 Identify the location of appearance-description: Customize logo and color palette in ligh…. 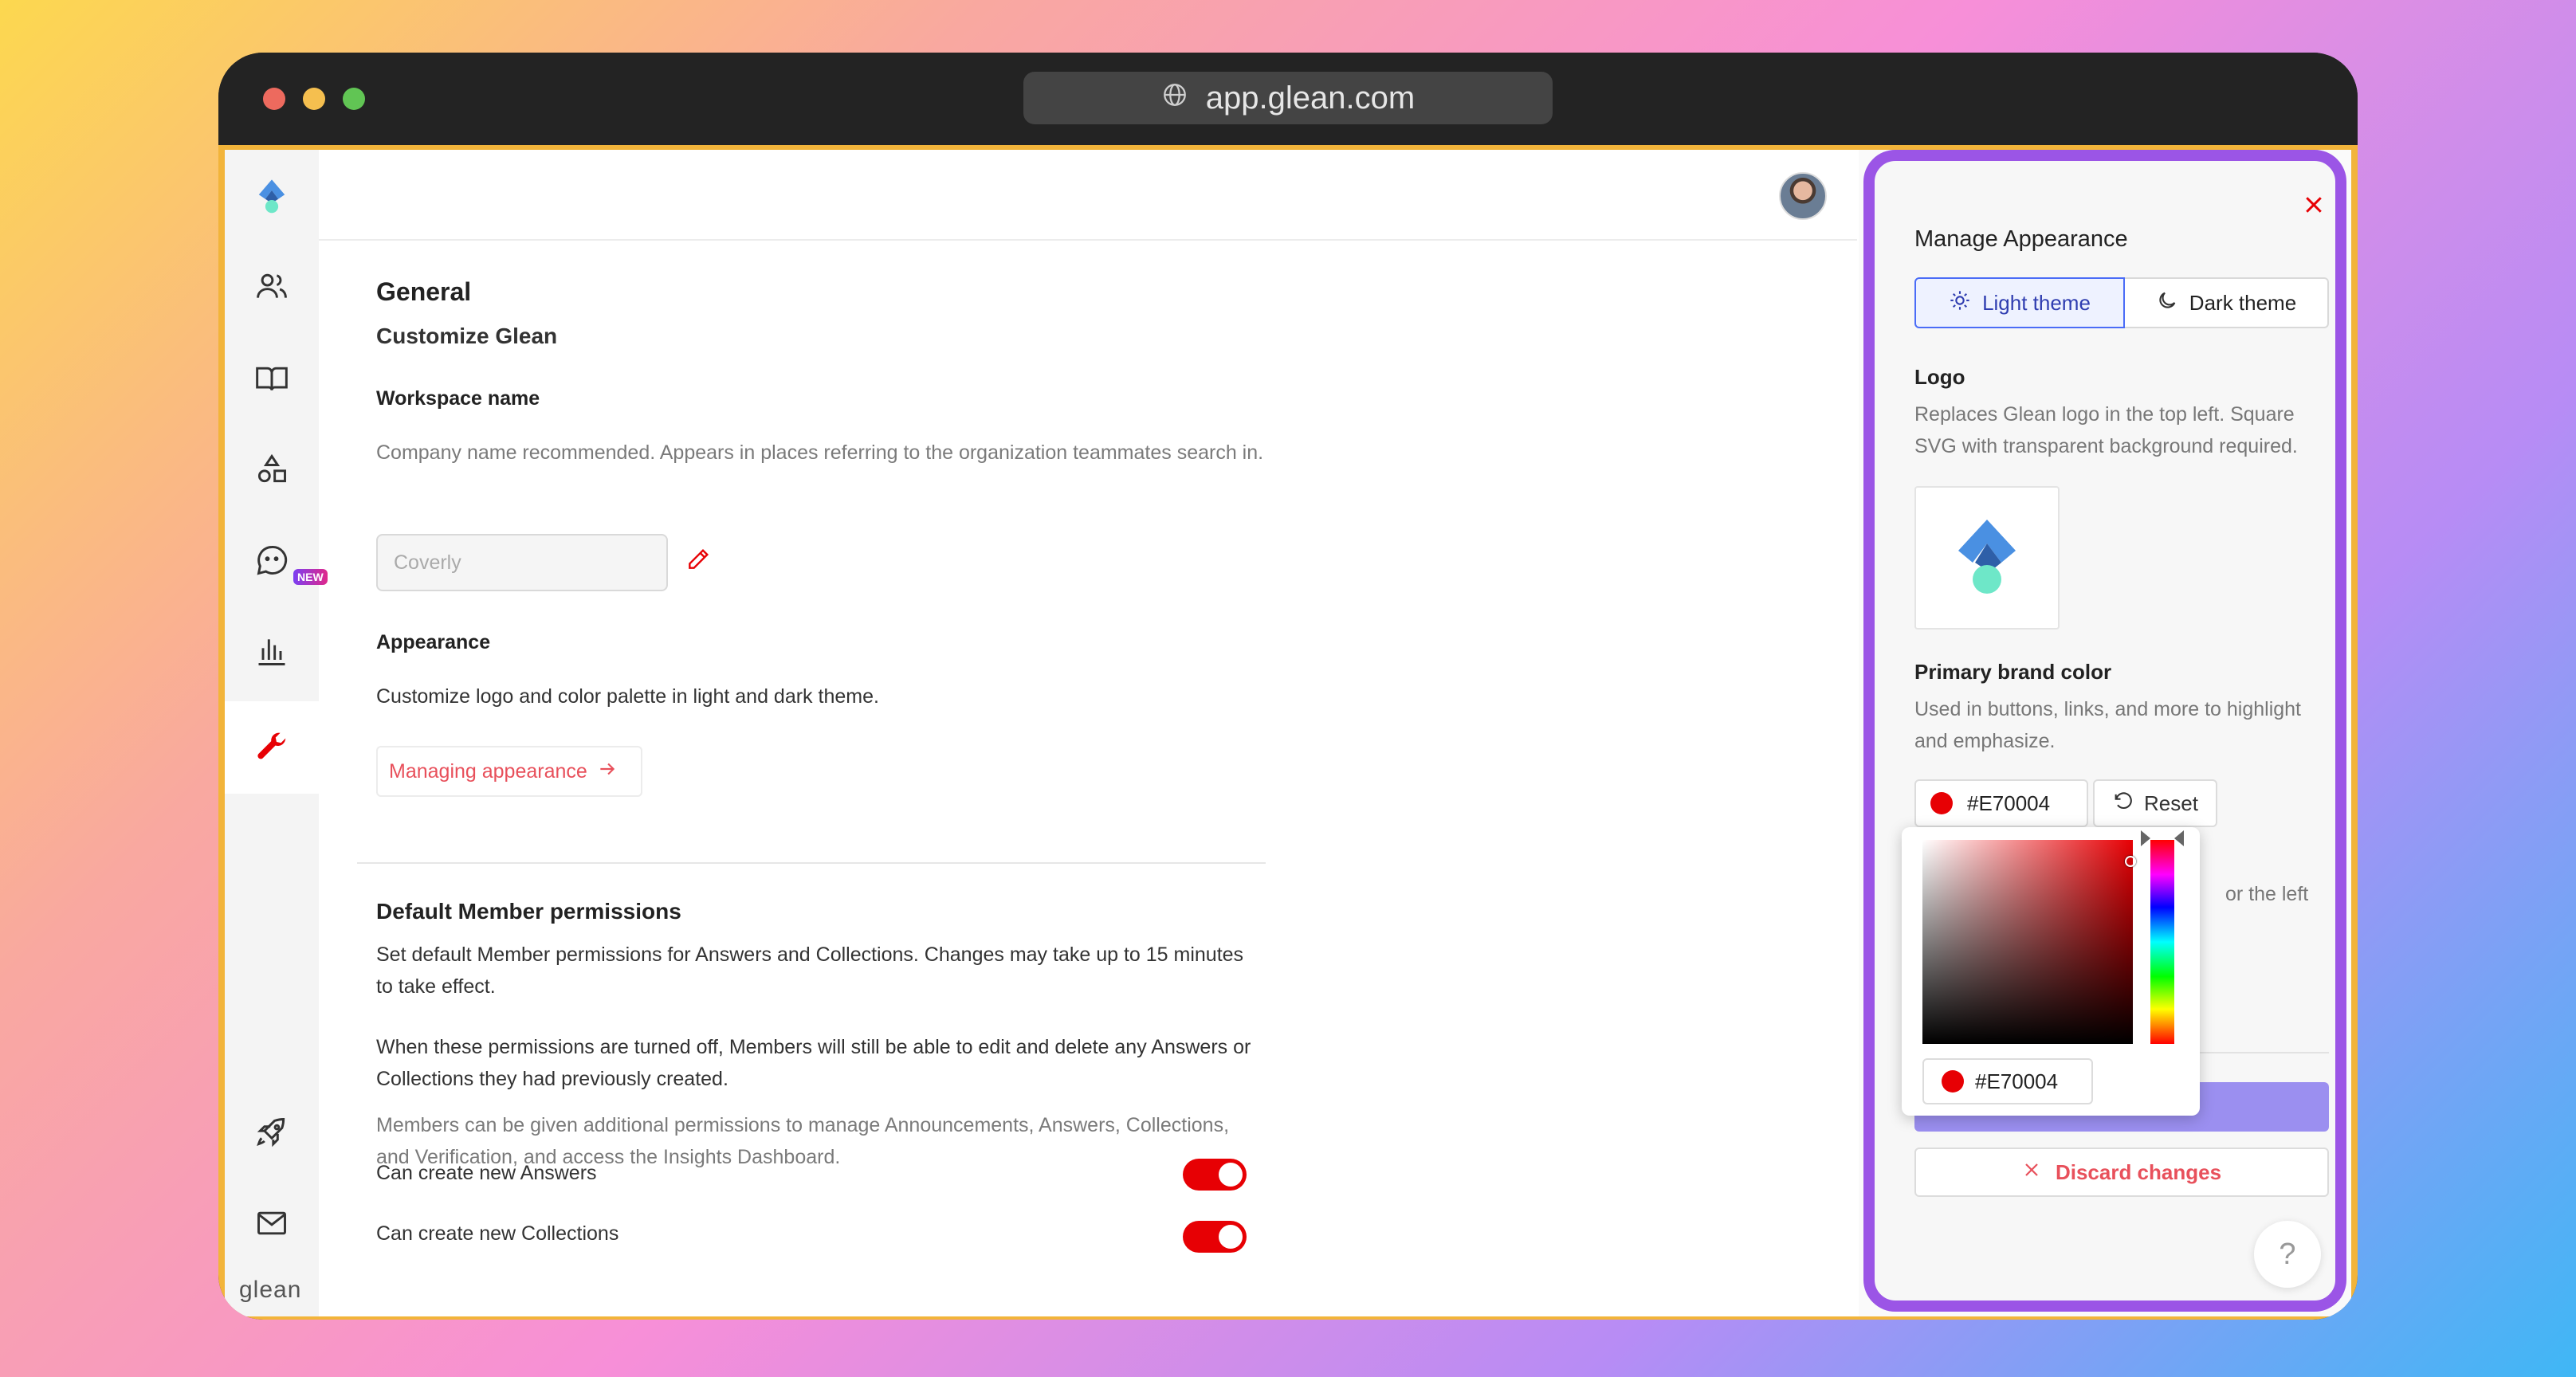
(627, 696).